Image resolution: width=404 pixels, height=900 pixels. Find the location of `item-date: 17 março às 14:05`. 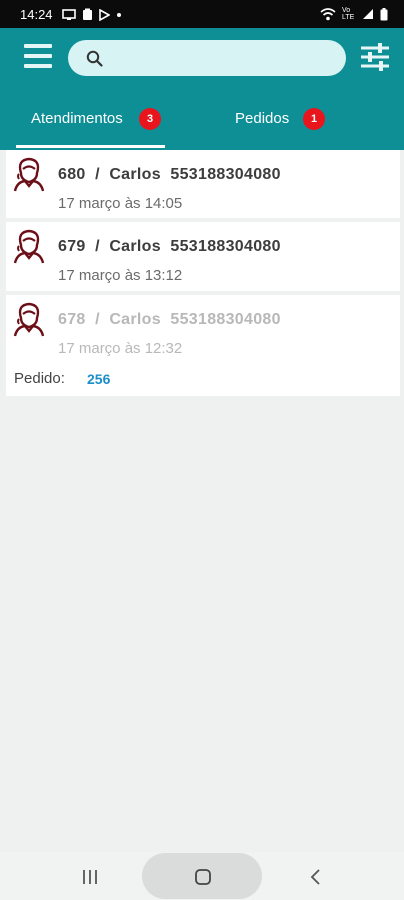

item-date: 17 março às 14:05 is located at coordinates (120, 203).